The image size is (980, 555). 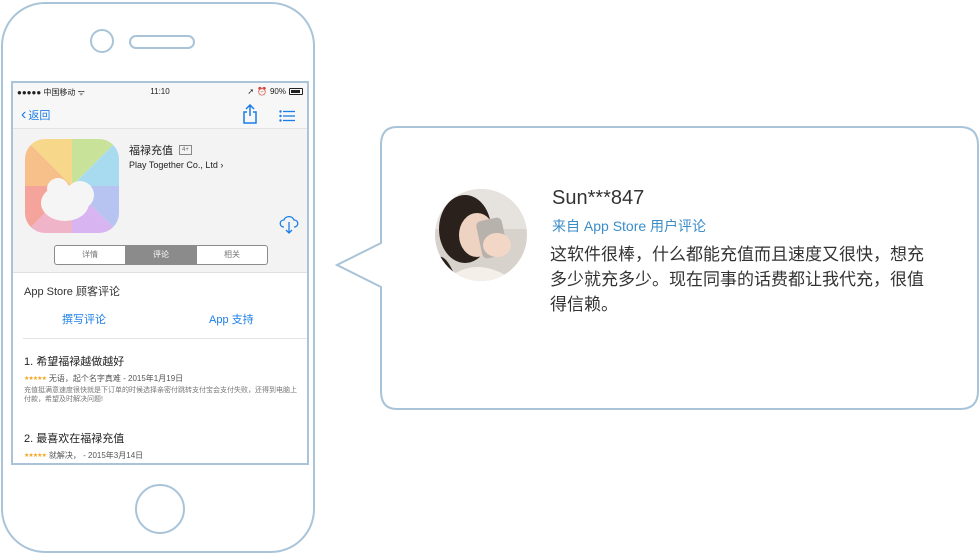 What do you see at coordinates (481, 235) in the screenshot?
I see `user-avatar` at bounding box center [481, 235].